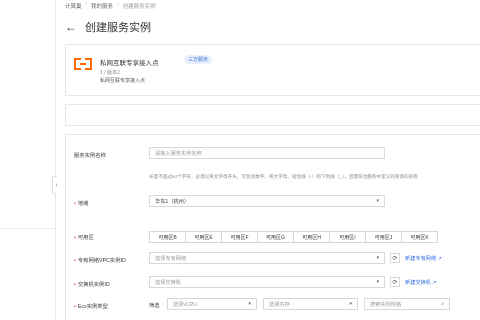 This screenshot has width=480, height=320. I want to click on create-vswitch-link: 新建交换机 ↗, so click(421, 282).